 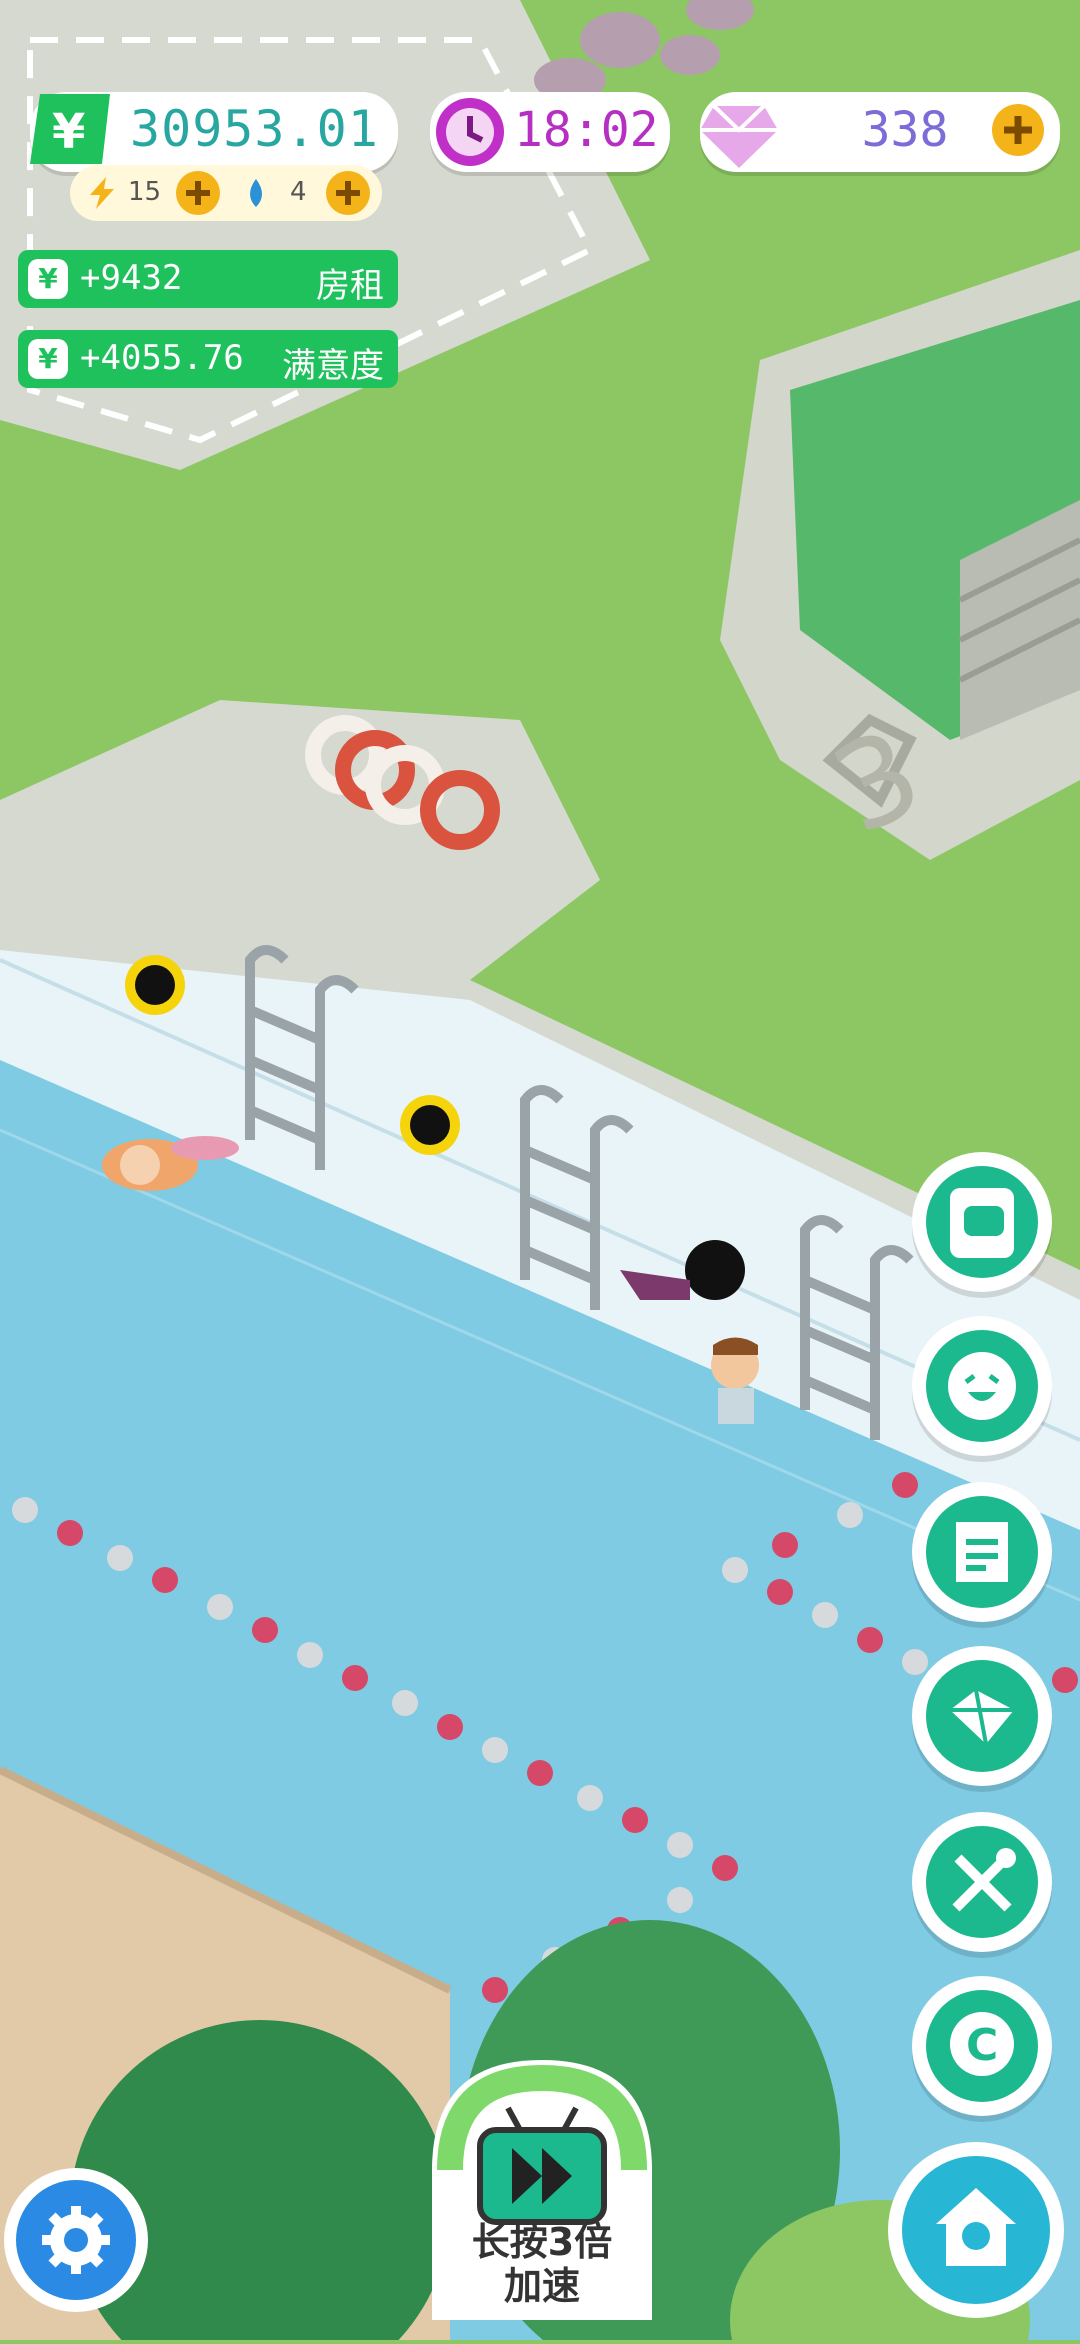 I want to click on money-counter: ¥ 30953.01, so click(x=214, y=132).